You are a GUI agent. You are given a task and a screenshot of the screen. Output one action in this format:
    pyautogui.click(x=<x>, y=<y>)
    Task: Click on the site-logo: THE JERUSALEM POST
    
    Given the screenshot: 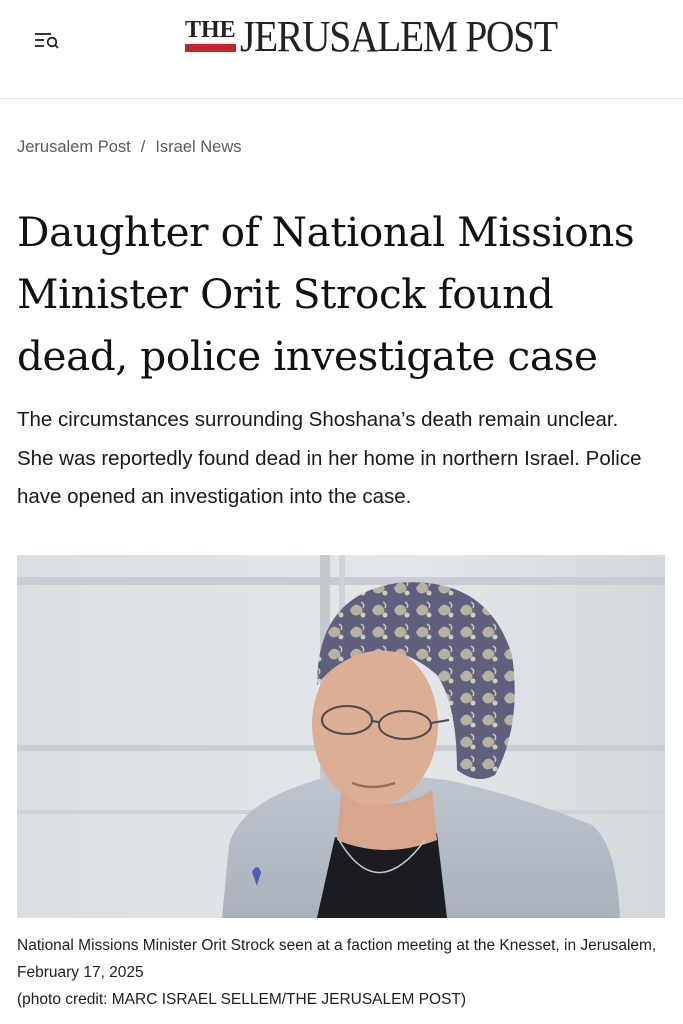 What is the action you would take?
    pyautogui.click(x=371, y=40)
    